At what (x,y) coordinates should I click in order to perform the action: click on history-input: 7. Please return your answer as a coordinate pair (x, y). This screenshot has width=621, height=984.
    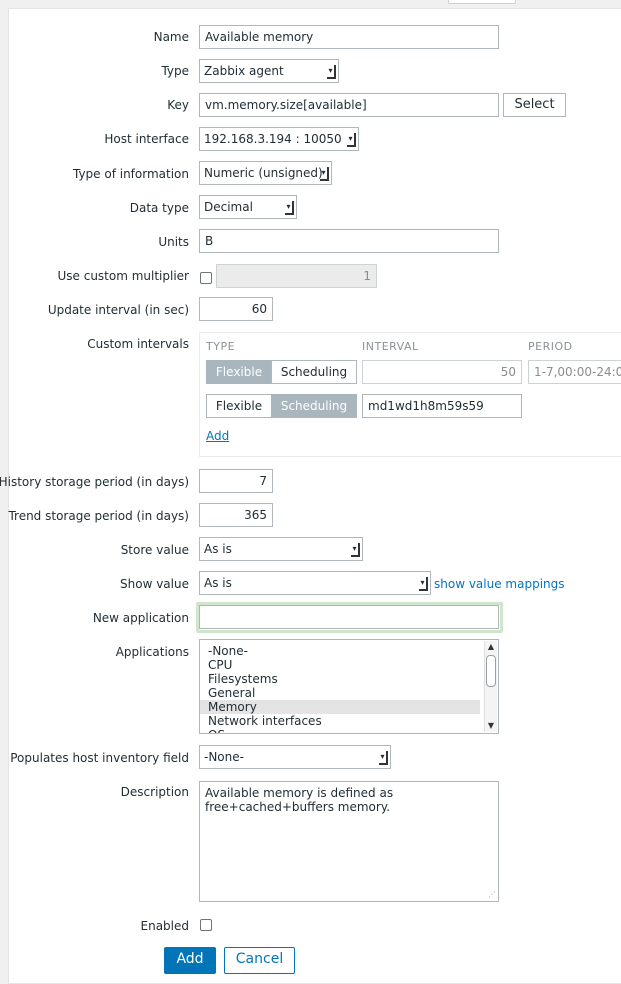
    Looking at the image, I should click on (236, 481).